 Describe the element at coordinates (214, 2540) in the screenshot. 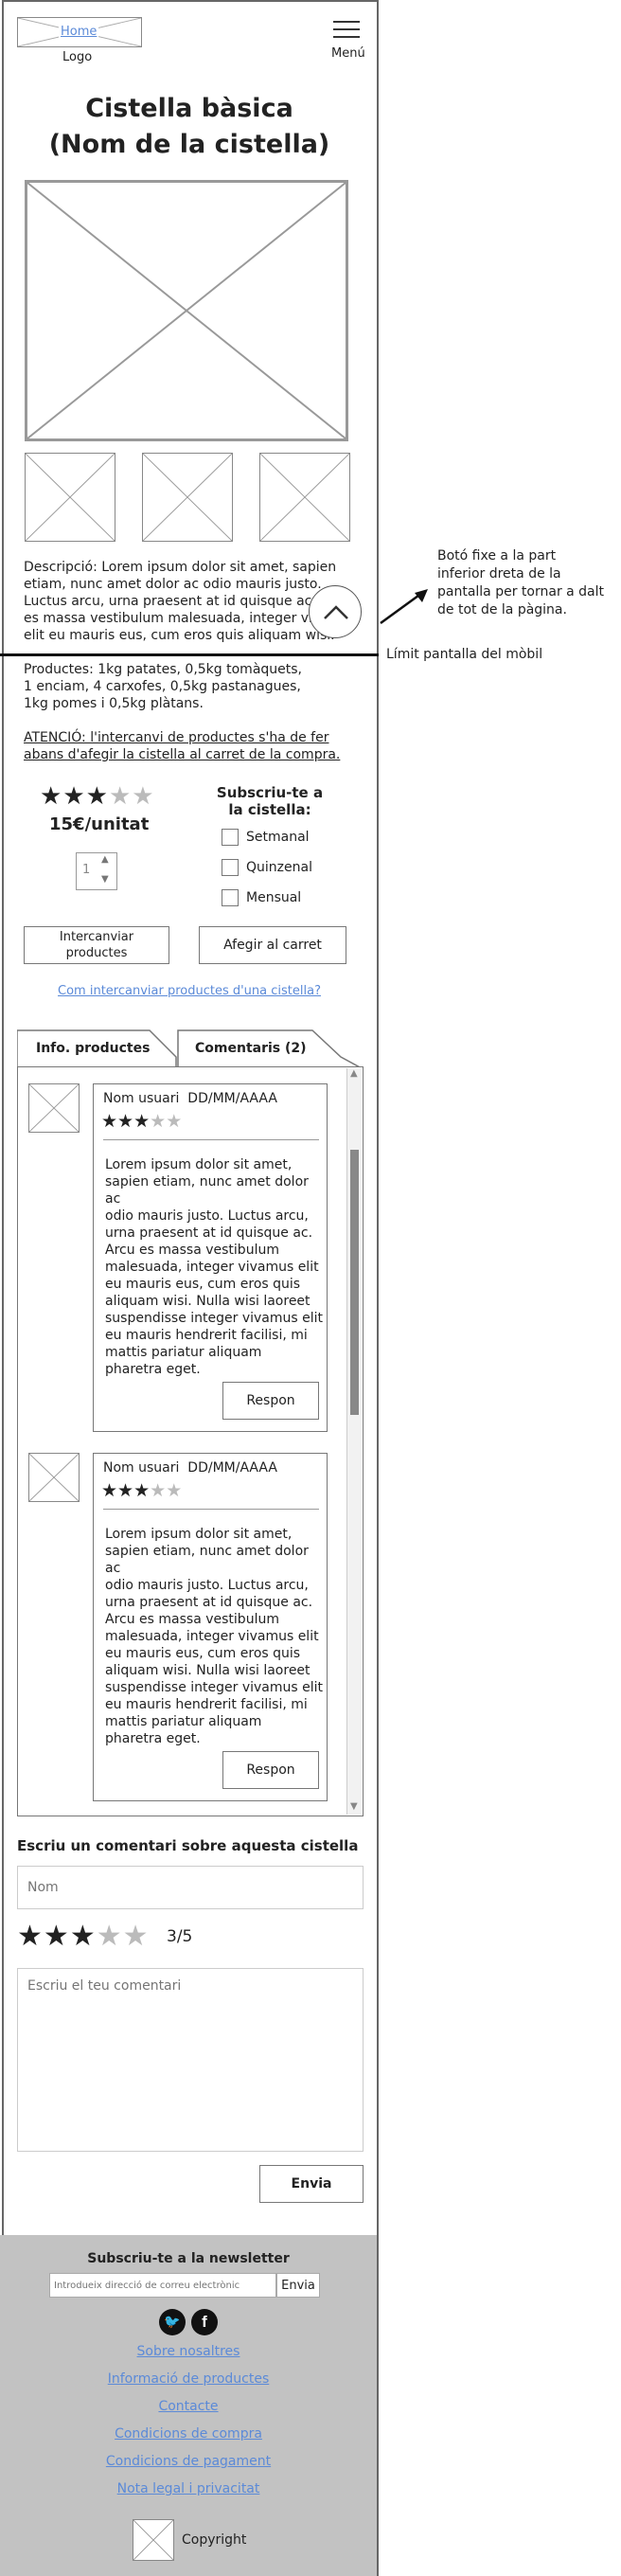

I see `copyright-text: Copyright` at that location.